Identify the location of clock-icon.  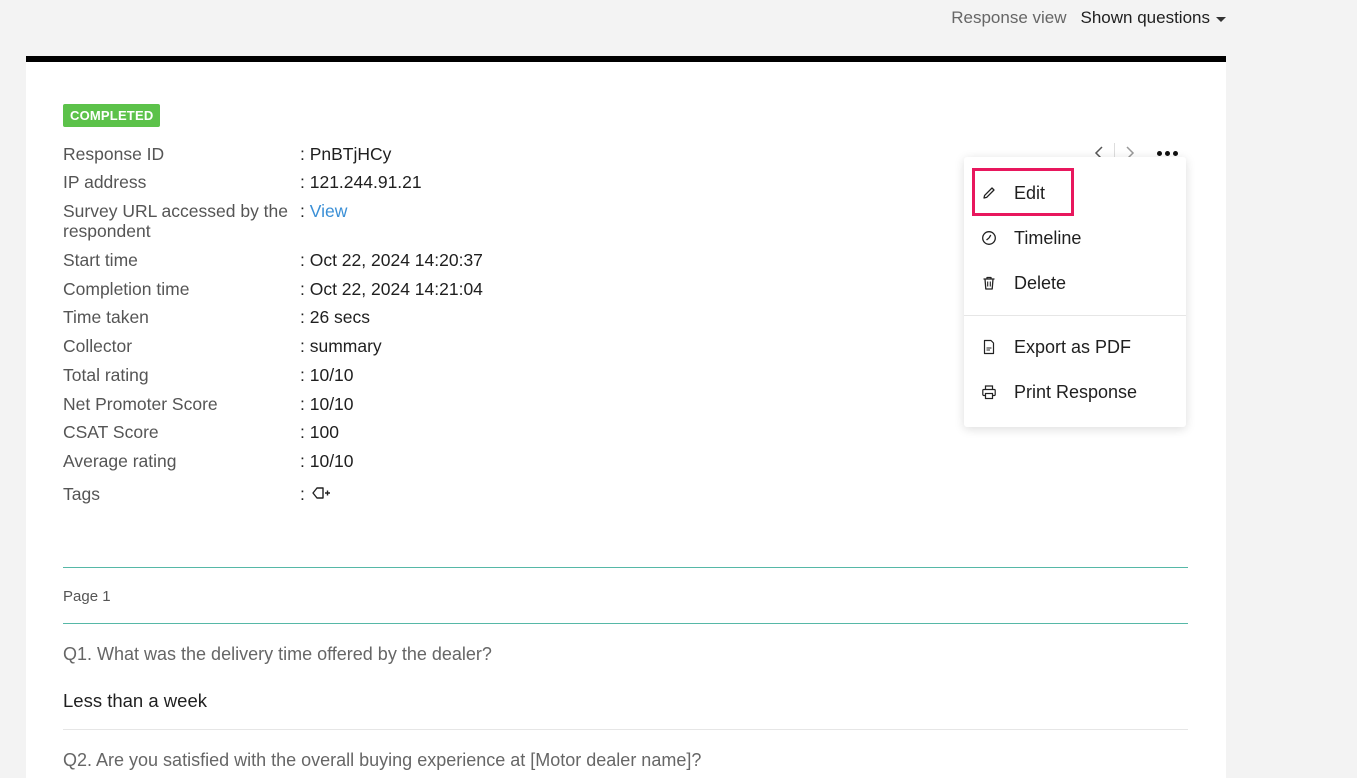
(989, 238).